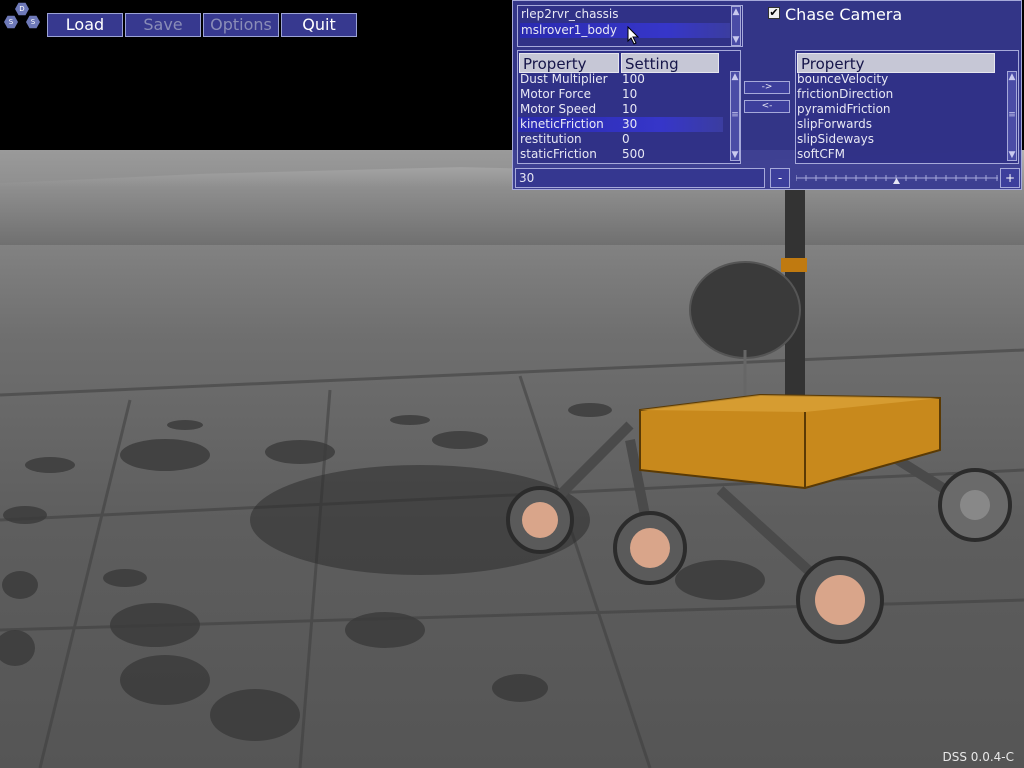 This screenshot has width=1024, height=768. Describe the element at coordinates (845, 94) in the screenshot. I see `list-item: frictionDirection` at that location.